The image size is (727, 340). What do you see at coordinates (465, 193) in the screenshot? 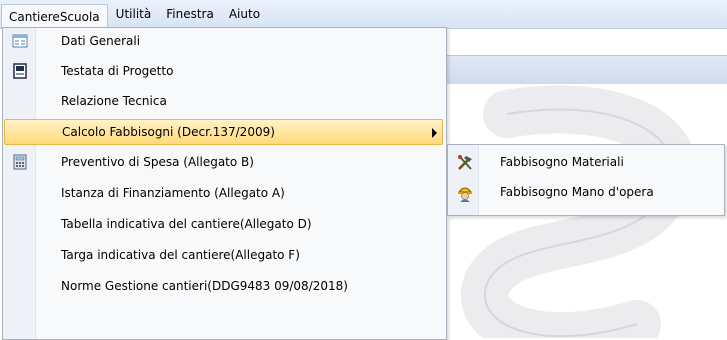
I see `worker-helmet-icon` at bounding box center [465, 193].